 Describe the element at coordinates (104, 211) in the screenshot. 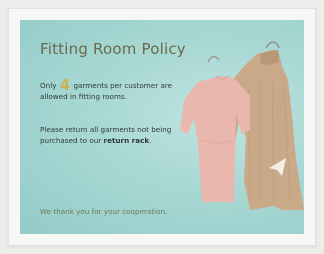

I see `thank-you-text: We thank you for your cooperation.` at that location.